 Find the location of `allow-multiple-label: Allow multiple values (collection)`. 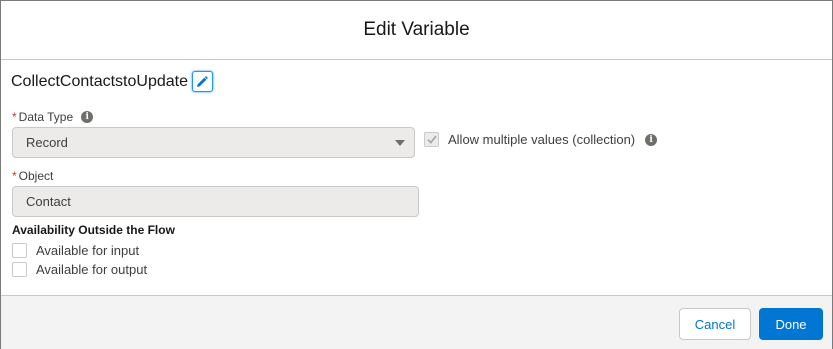

allow-multiple-label: Allow multiple values (collection) is located at coordinates (542, 139).